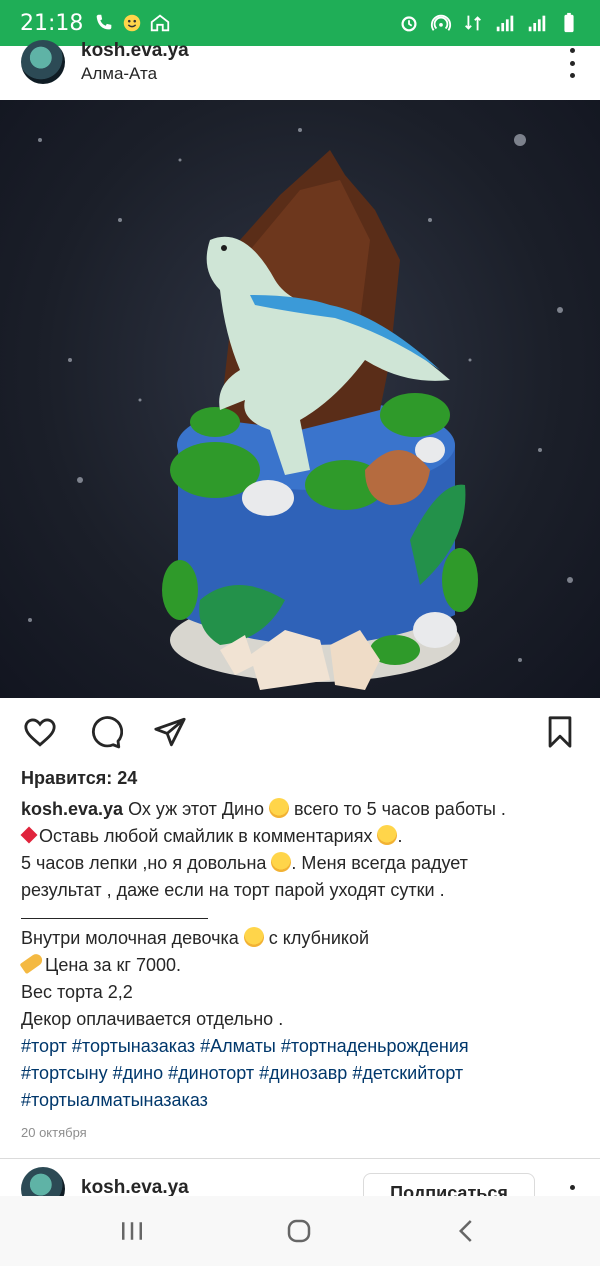 This screenshot has height=1266, width=600. What do you see at coordinates (560, 732) in the screenshot?
I see `bookmark-icon` at bounding box center [560, 732].